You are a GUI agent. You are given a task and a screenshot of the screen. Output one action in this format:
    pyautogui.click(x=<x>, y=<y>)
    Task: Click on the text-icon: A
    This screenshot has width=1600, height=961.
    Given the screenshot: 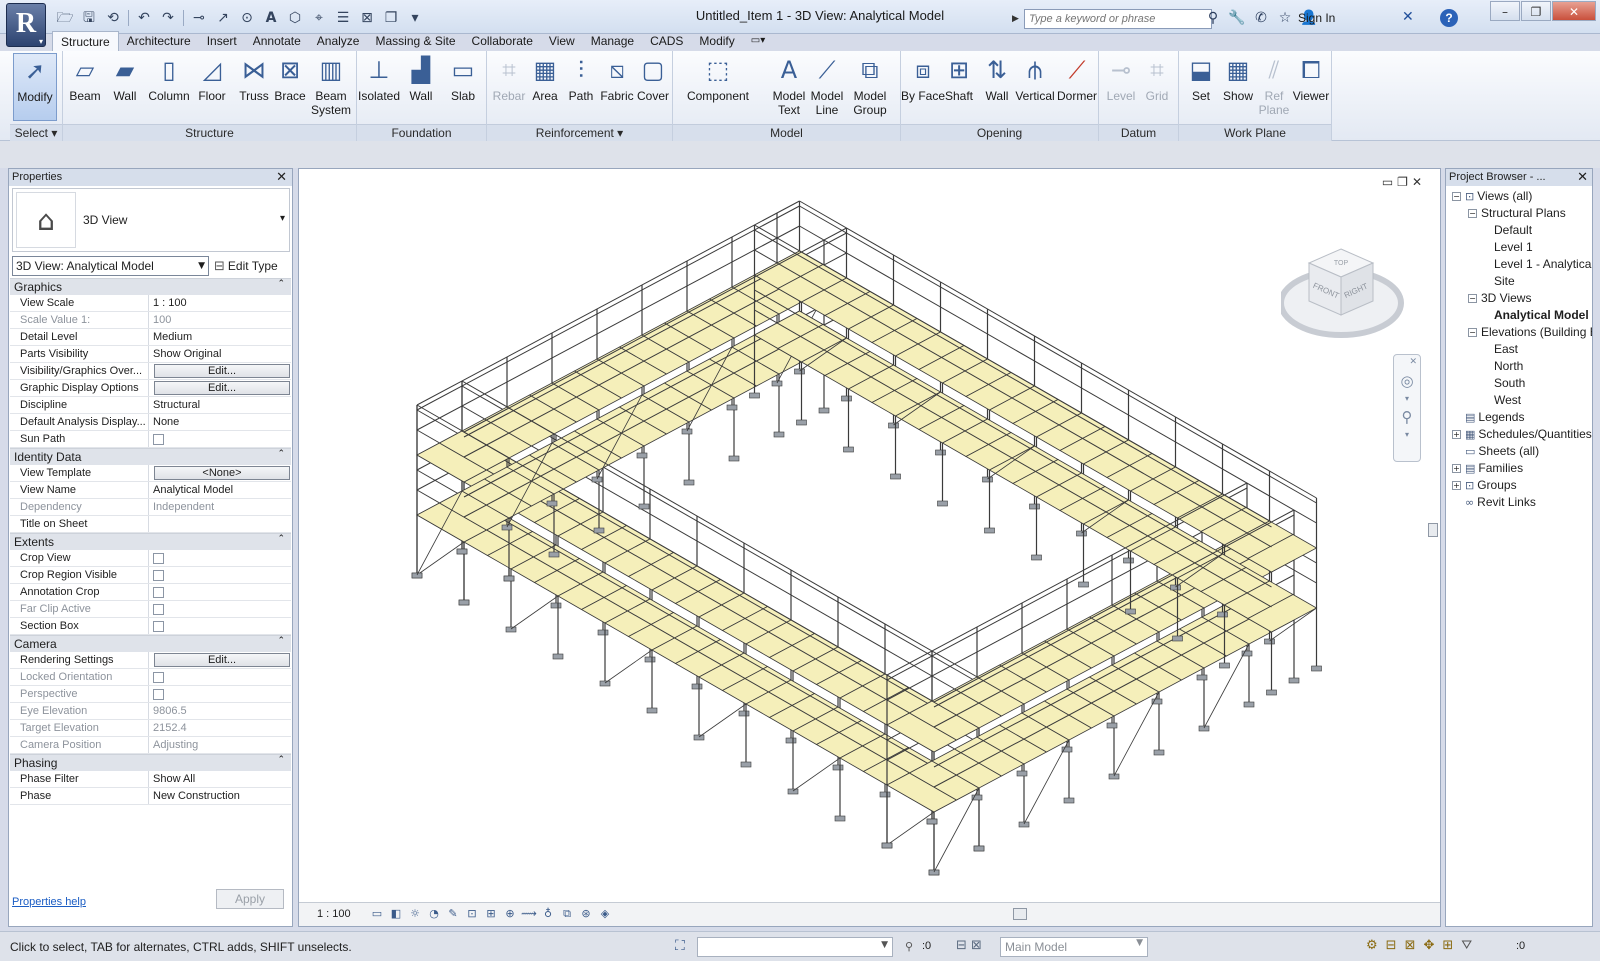 What is the action you would take?
    pyautogui.click(x=271, y=18)
    